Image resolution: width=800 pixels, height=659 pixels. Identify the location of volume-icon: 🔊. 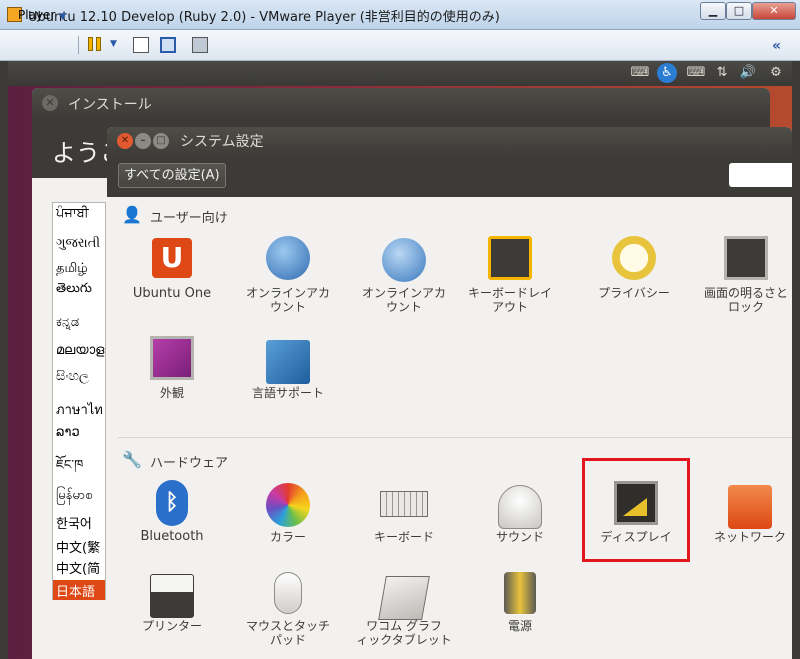
(748, 73).